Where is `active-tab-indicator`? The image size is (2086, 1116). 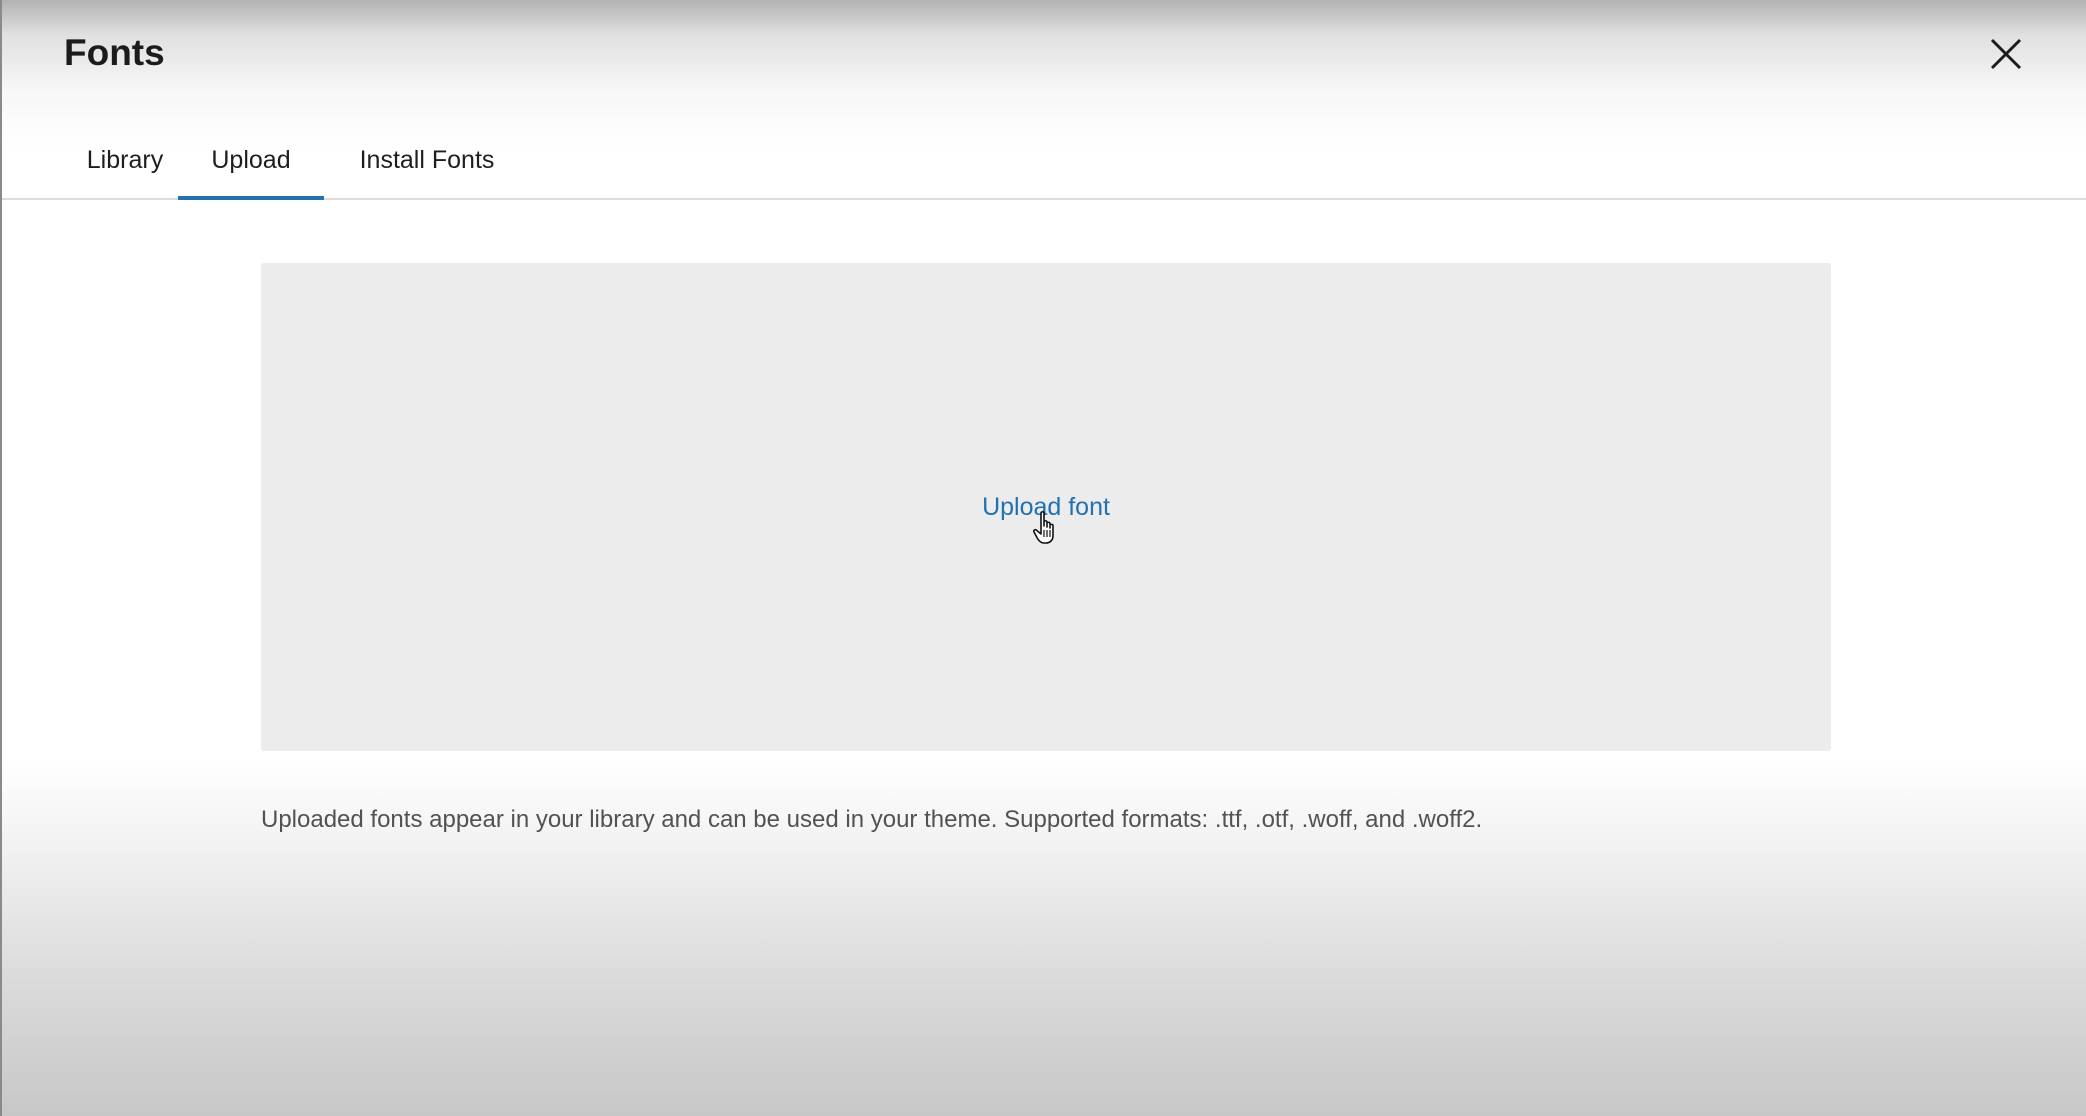 active-tab-indicator is located at coordinates (251, 198).